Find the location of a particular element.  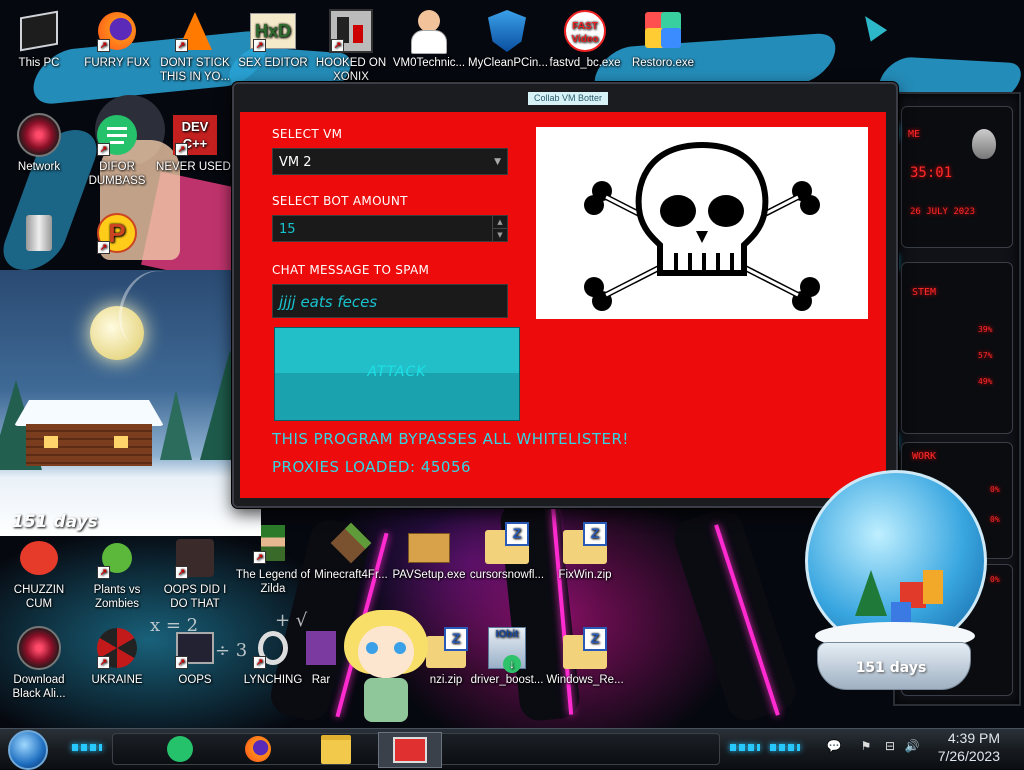

volume-tray-icon: 🔊 is located at coordinates (912, 746).